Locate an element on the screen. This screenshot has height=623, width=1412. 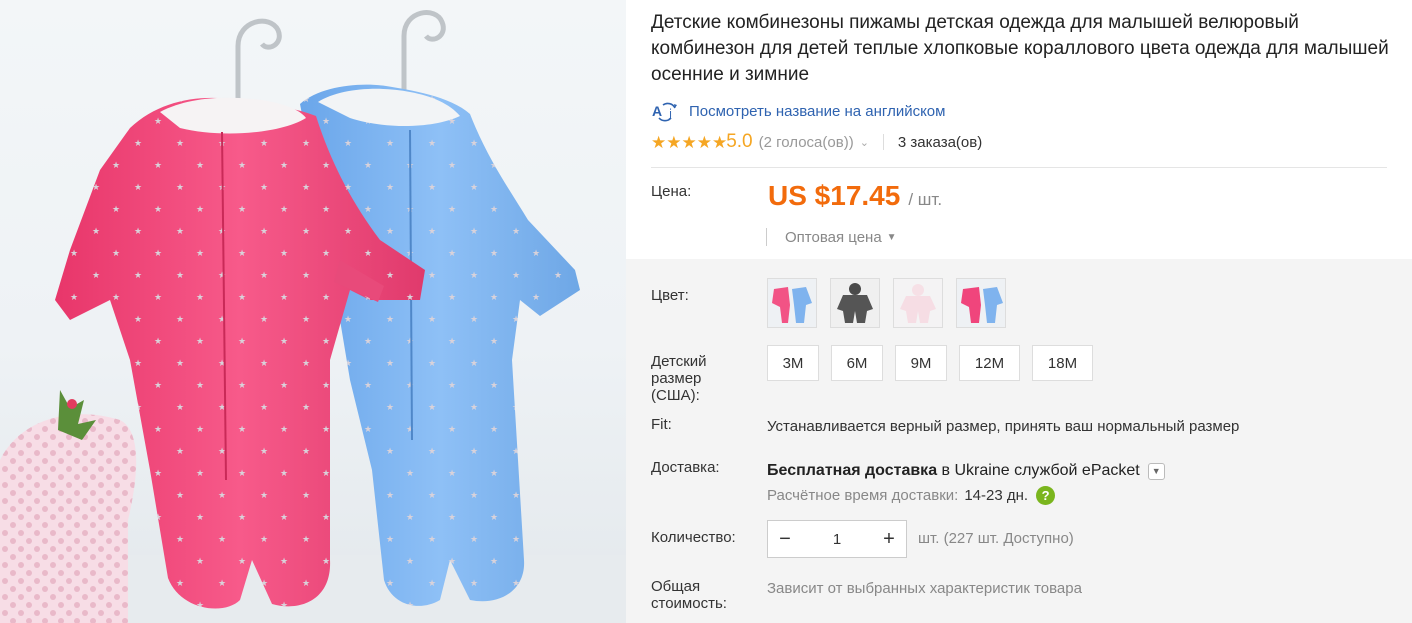
quantity-decrease-button: − is located at coordinates (785, 539).